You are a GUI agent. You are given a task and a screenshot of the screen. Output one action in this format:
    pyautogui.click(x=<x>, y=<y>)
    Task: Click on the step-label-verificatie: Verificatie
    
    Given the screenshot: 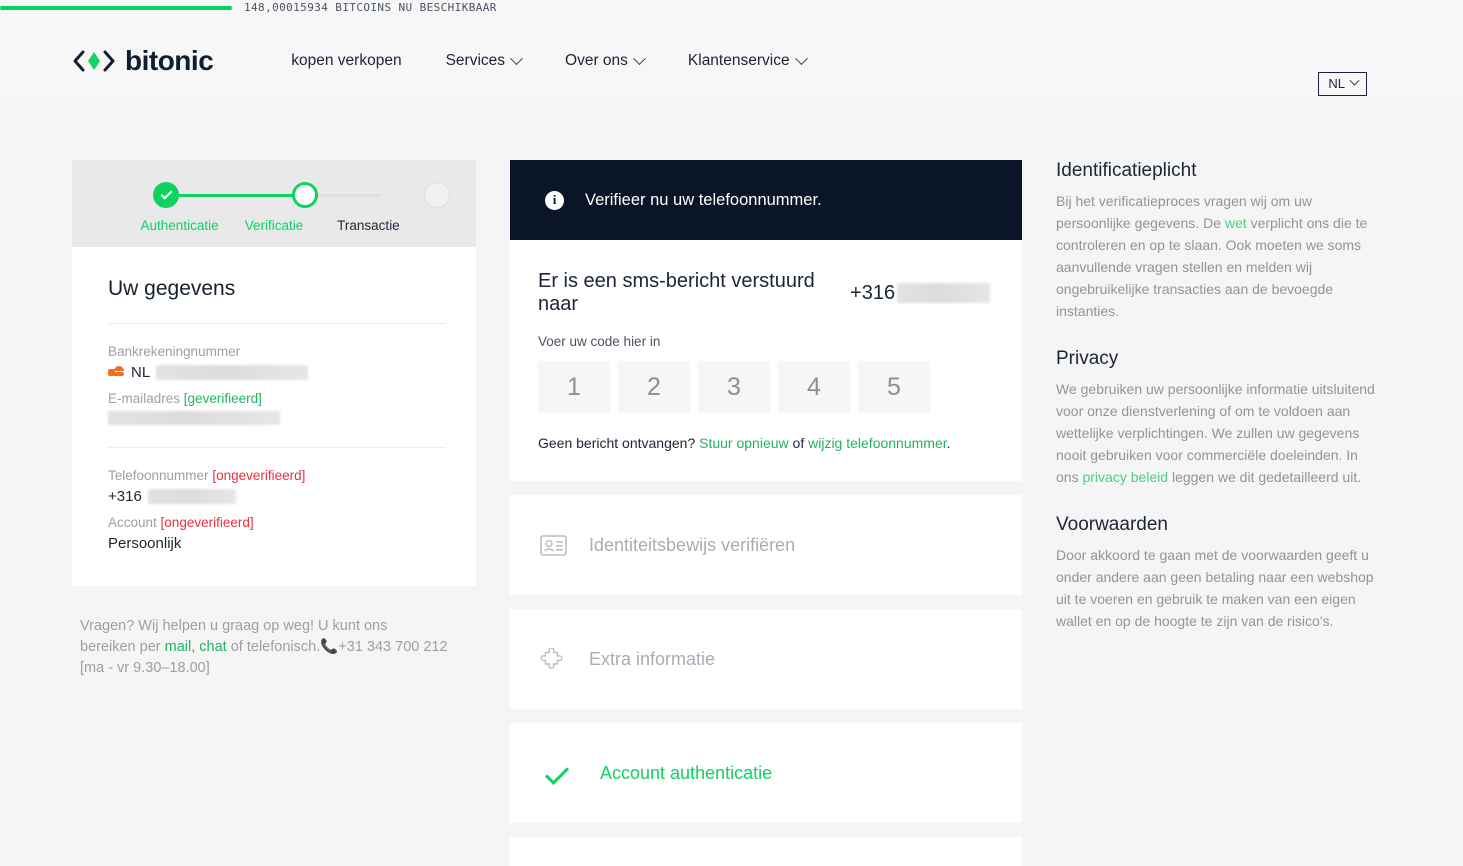 What is the action you would take?
    pyautogui.click(x=274, y=225)
    